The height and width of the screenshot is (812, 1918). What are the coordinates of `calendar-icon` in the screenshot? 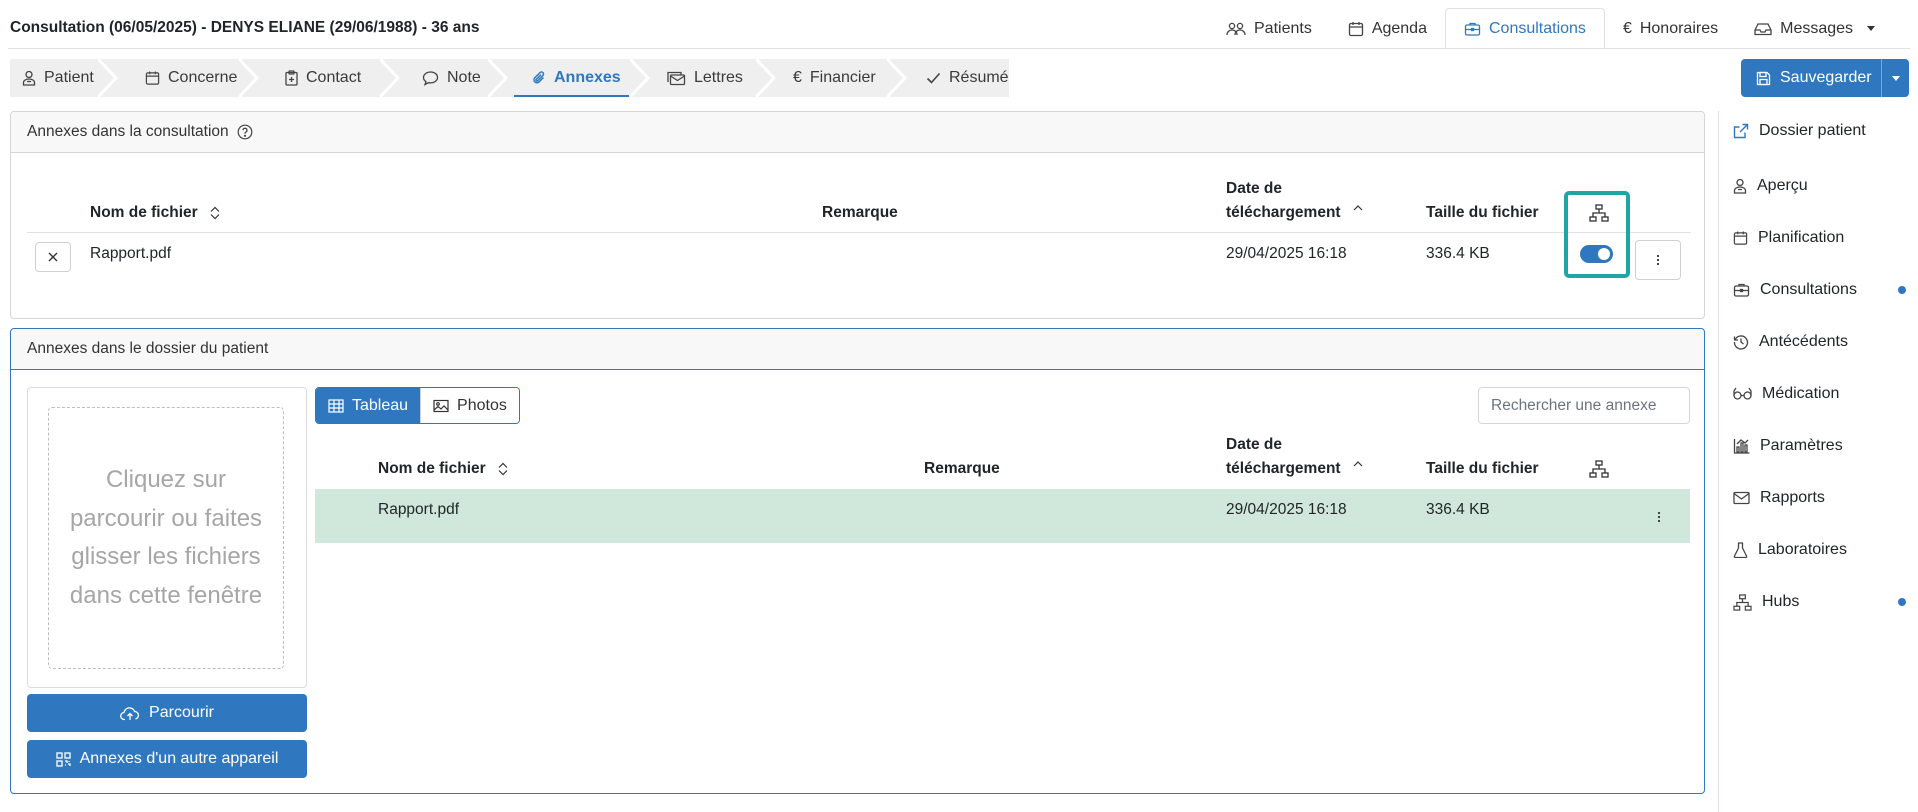 It's located at (1356, 29).